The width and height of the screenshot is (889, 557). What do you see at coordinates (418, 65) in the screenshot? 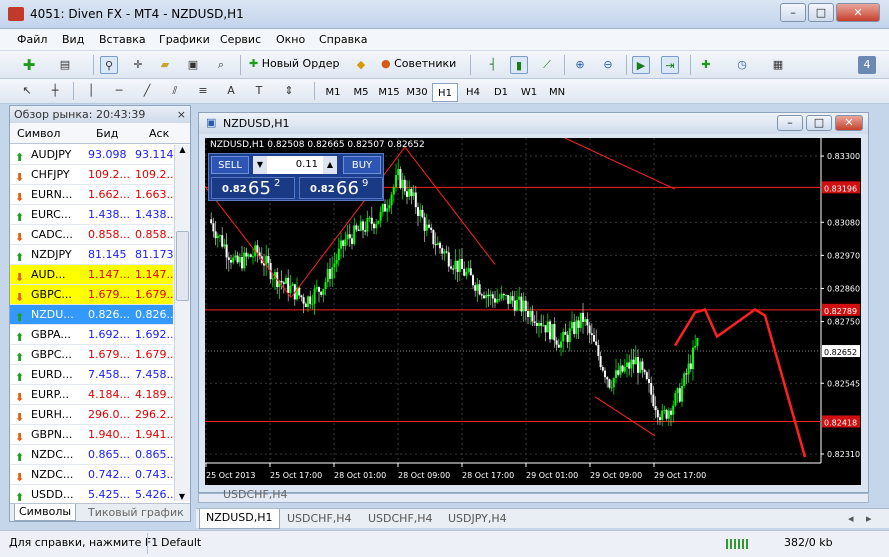
I see `experts-button: ● Советники` at bounding box center [418, 65].